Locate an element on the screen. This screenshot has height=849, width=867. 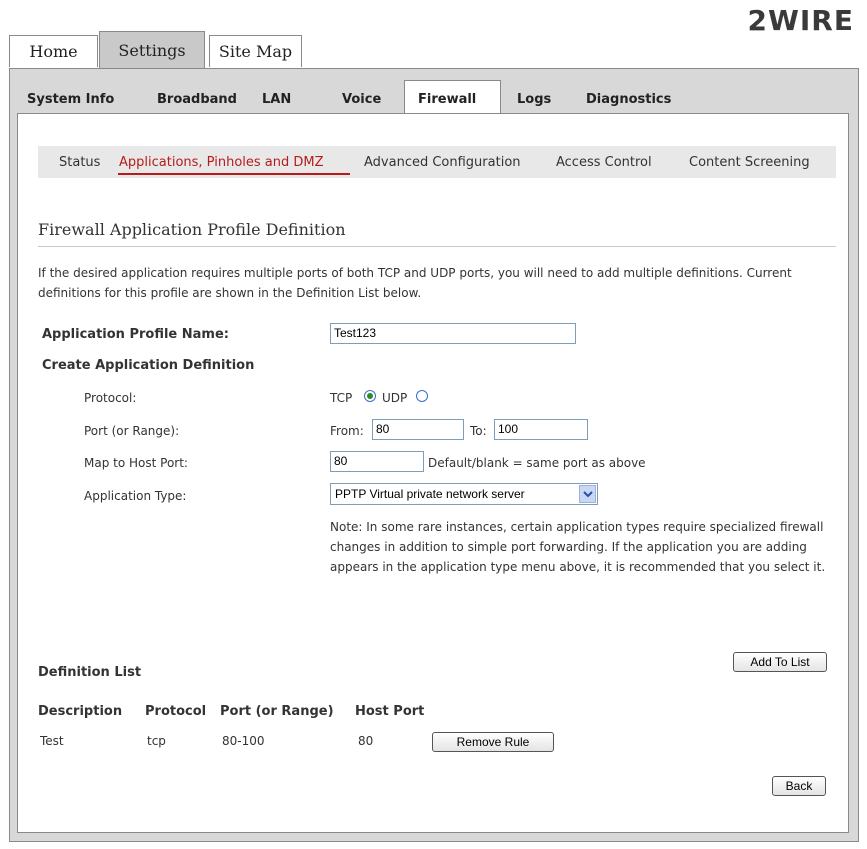
tcp-label: TCP is located at coordinates (341, 398).